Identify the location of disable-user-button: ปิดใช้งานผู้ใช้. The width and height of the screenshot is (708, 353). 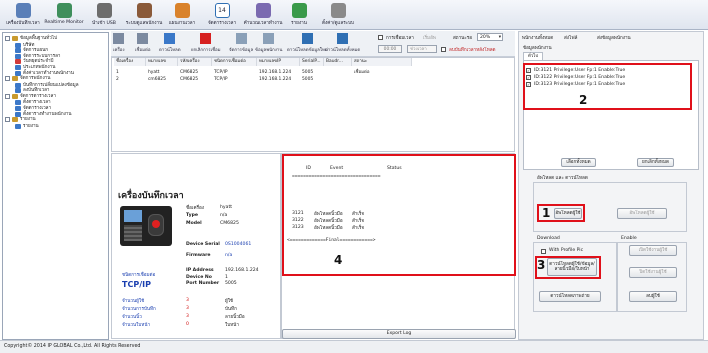
(653, 272).